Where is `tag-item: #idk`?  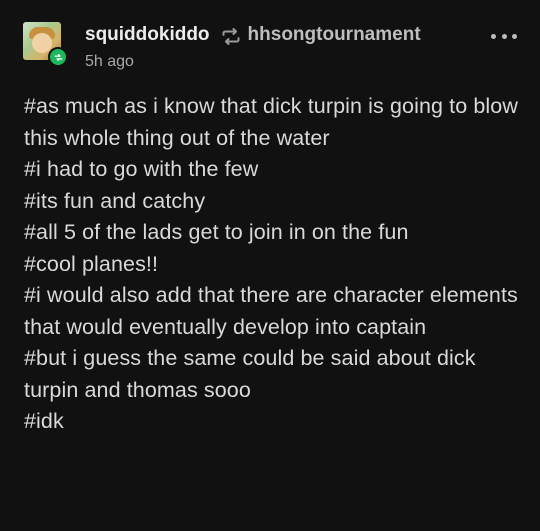 tag-item: #idk is located at coordinates (272, 422).